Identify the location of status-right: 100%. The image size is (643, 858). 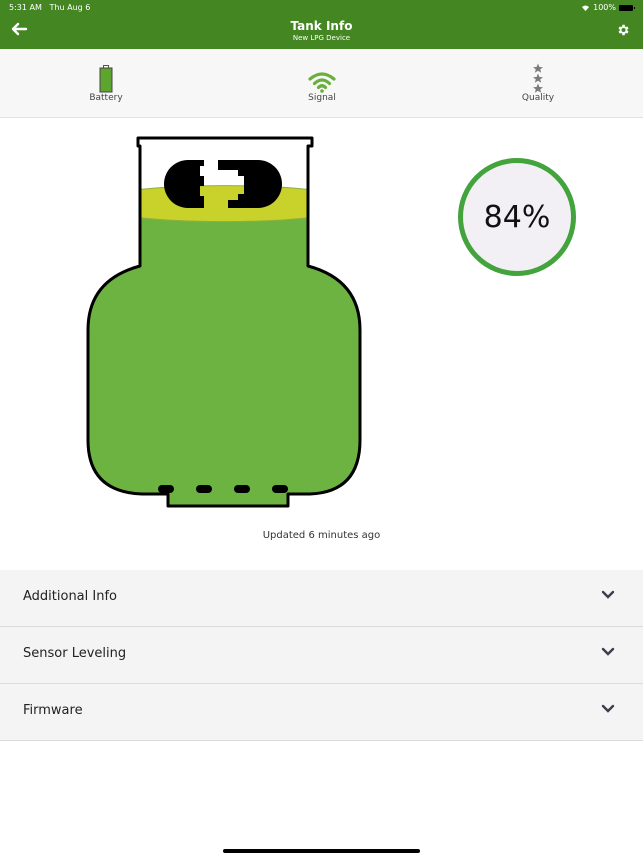
(608, 7).